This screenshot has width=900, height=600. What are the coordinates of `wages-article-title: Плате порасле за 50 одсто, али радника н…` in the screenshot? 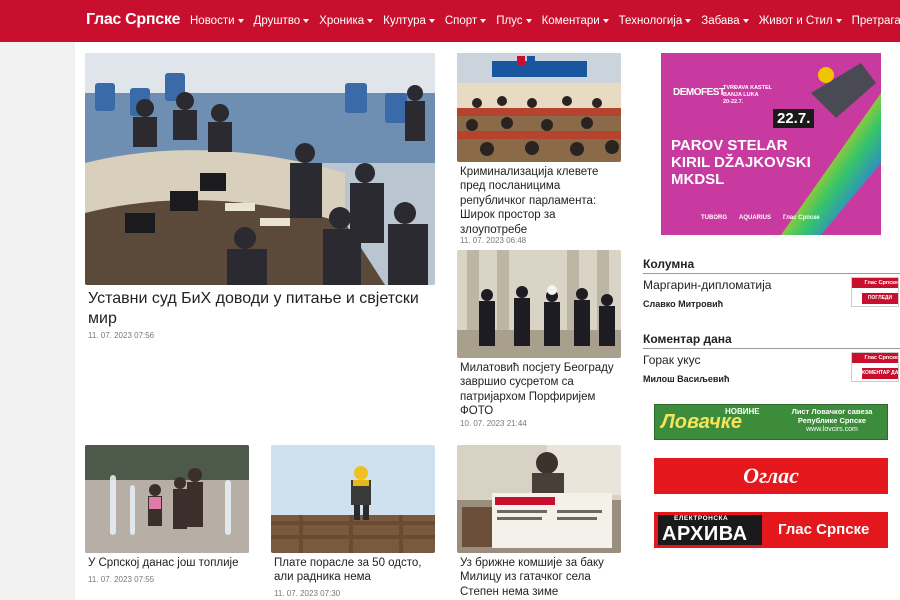 It's located at (354, 570).